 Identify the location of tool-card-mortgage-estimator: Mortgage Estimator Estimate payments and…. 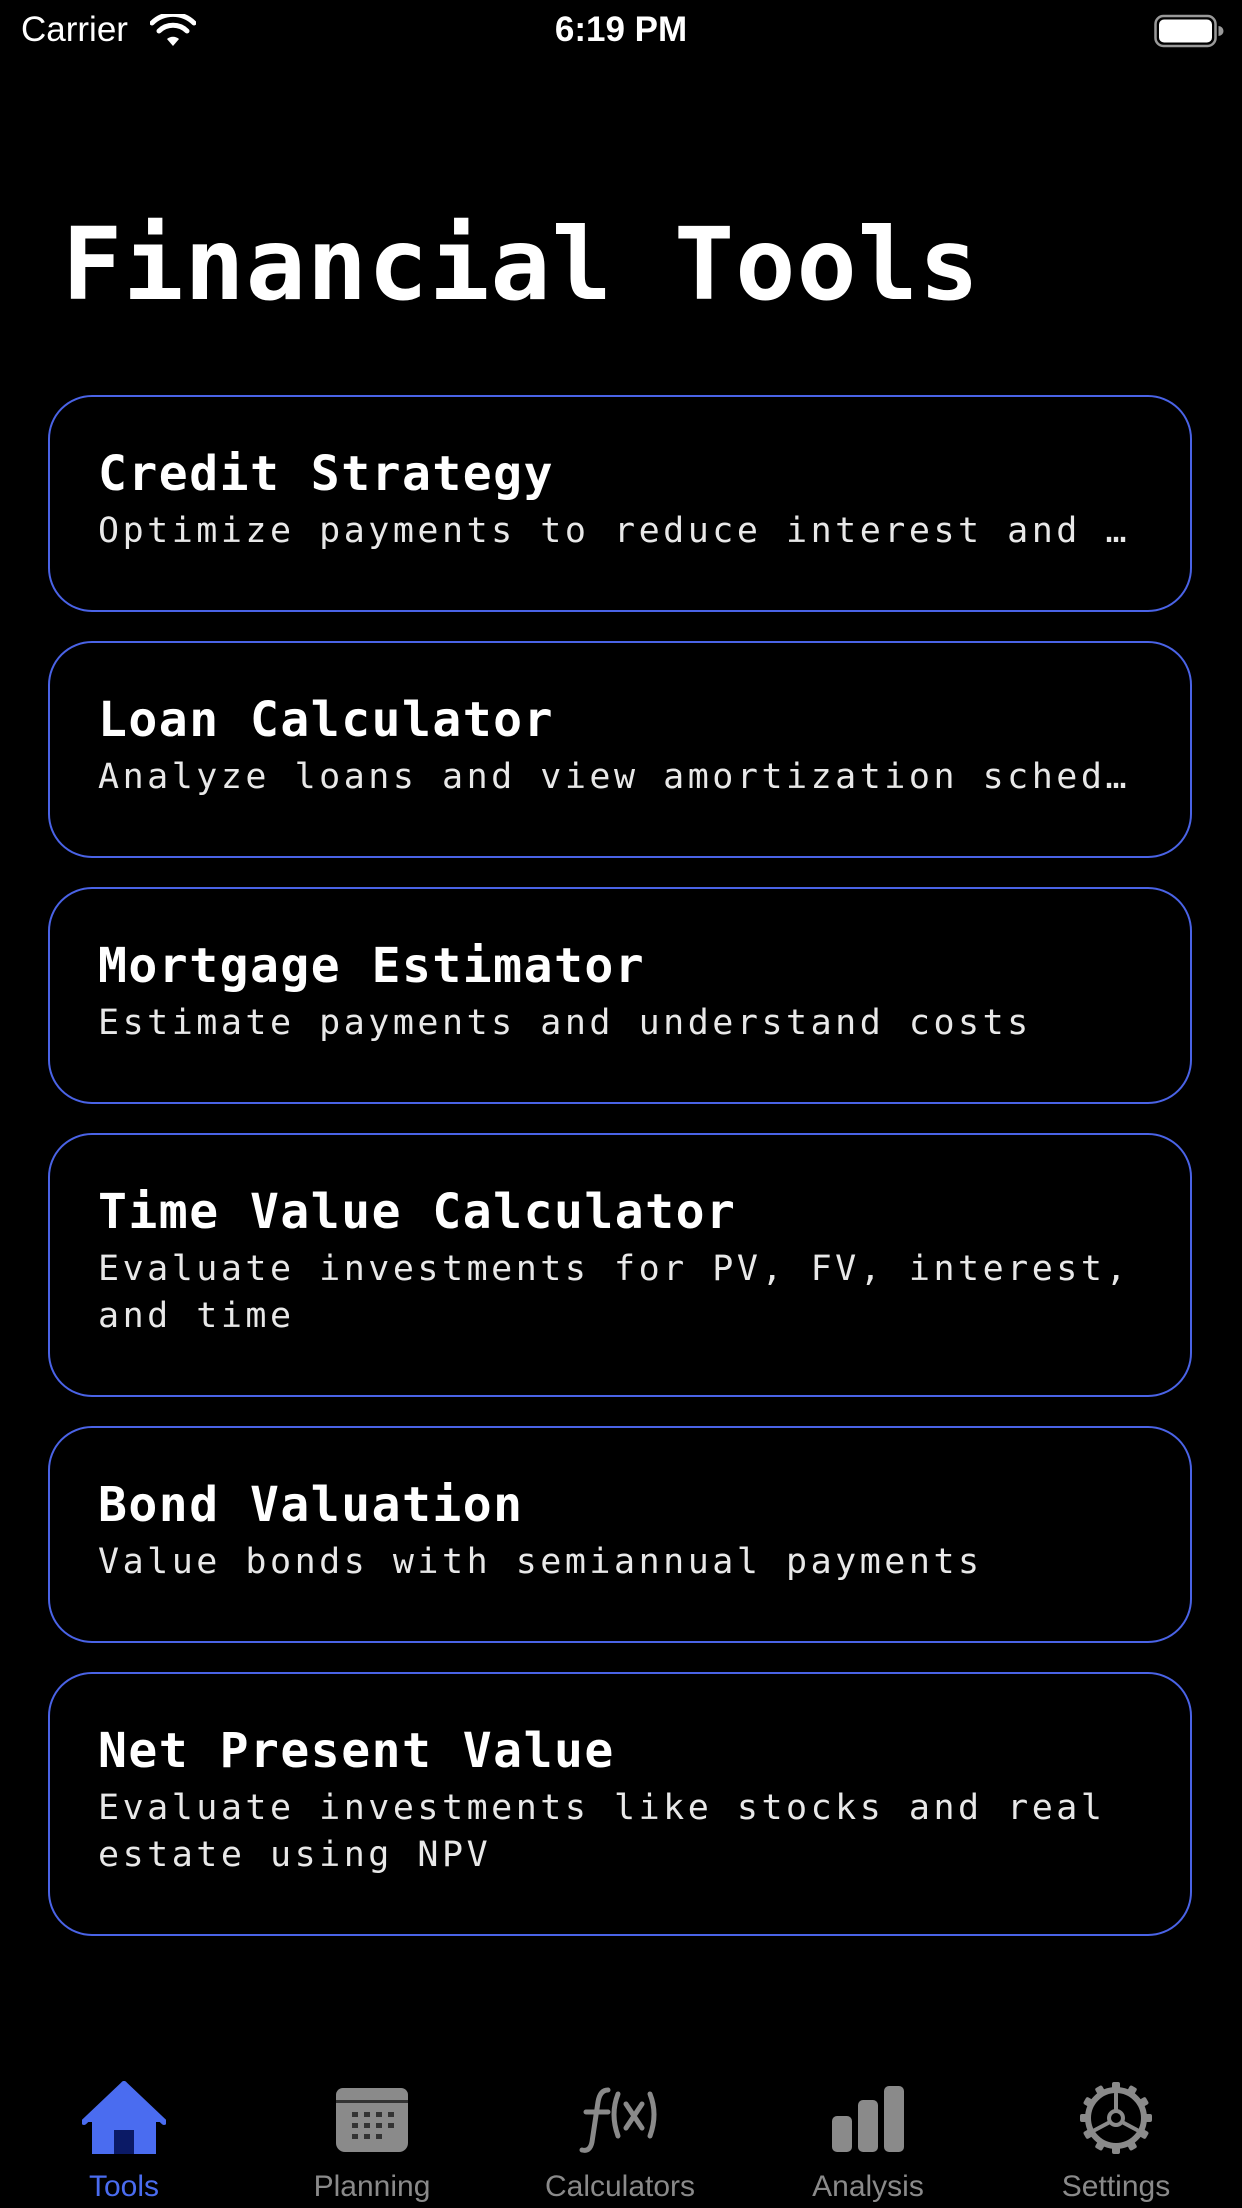
(620, 995).